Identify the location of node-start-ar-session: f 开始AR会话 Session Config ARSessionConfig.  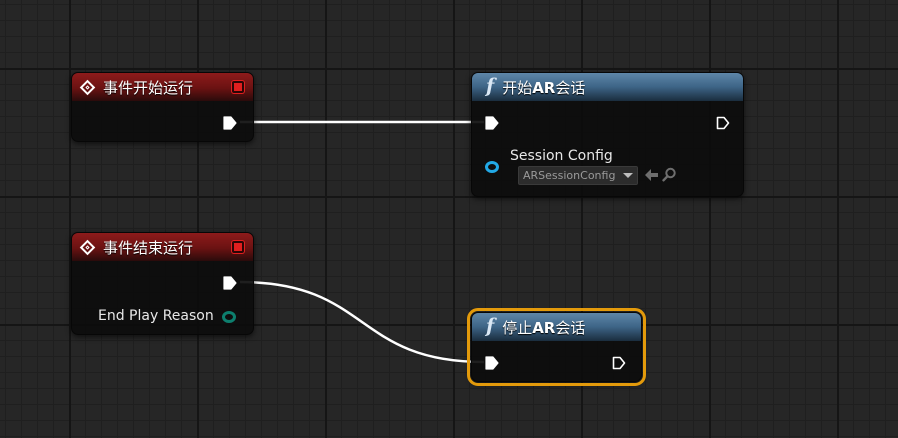
(607, 134).